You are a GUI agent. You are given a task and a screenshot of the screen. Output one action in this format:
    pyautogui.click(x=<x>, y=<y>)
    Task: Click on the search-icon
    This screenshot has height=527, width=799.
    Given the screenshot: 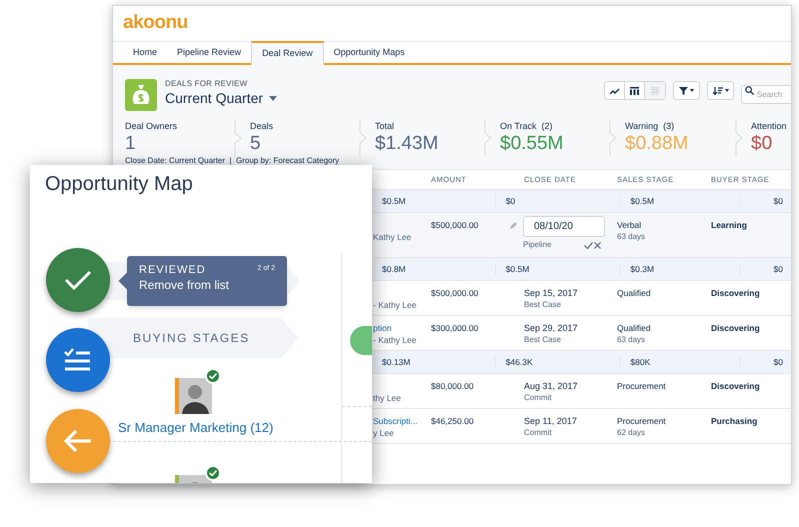 What is the action you would take?
    pyautogui.click(x=749, y=90)
    